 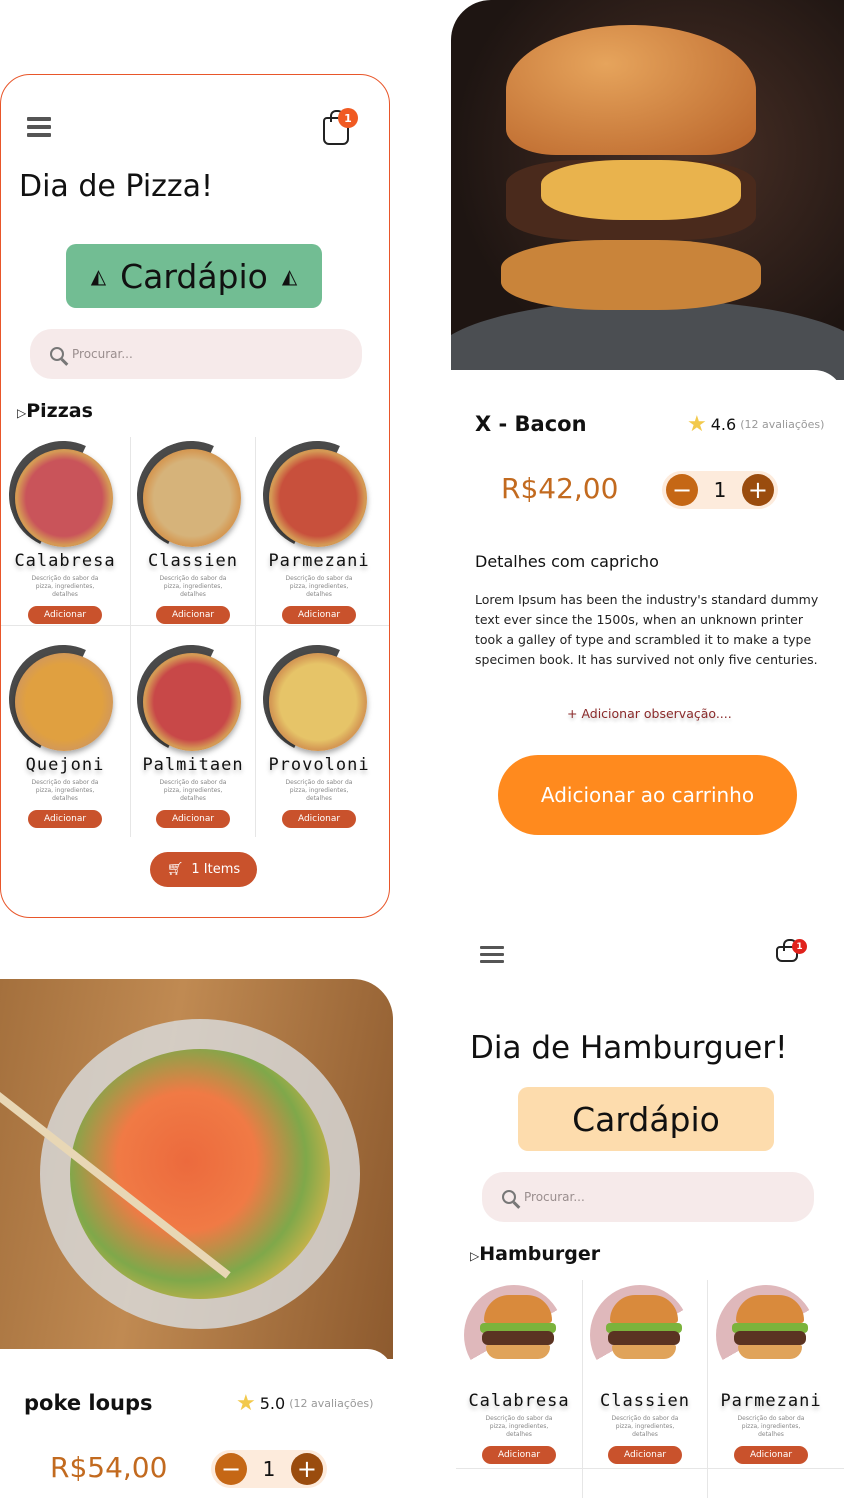 What do you see at coordinates (109, 1467) in the screenshot?
I see `price: R$54,00` at bounding box center [109, 1467].